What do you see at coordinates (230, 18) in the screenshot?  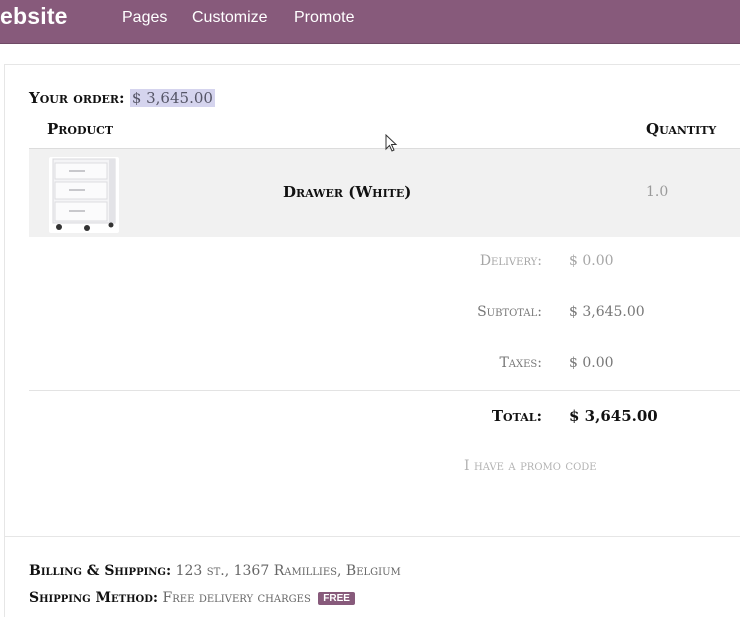 I see `nav-customize: Customize` at bounding box center [230, 18].